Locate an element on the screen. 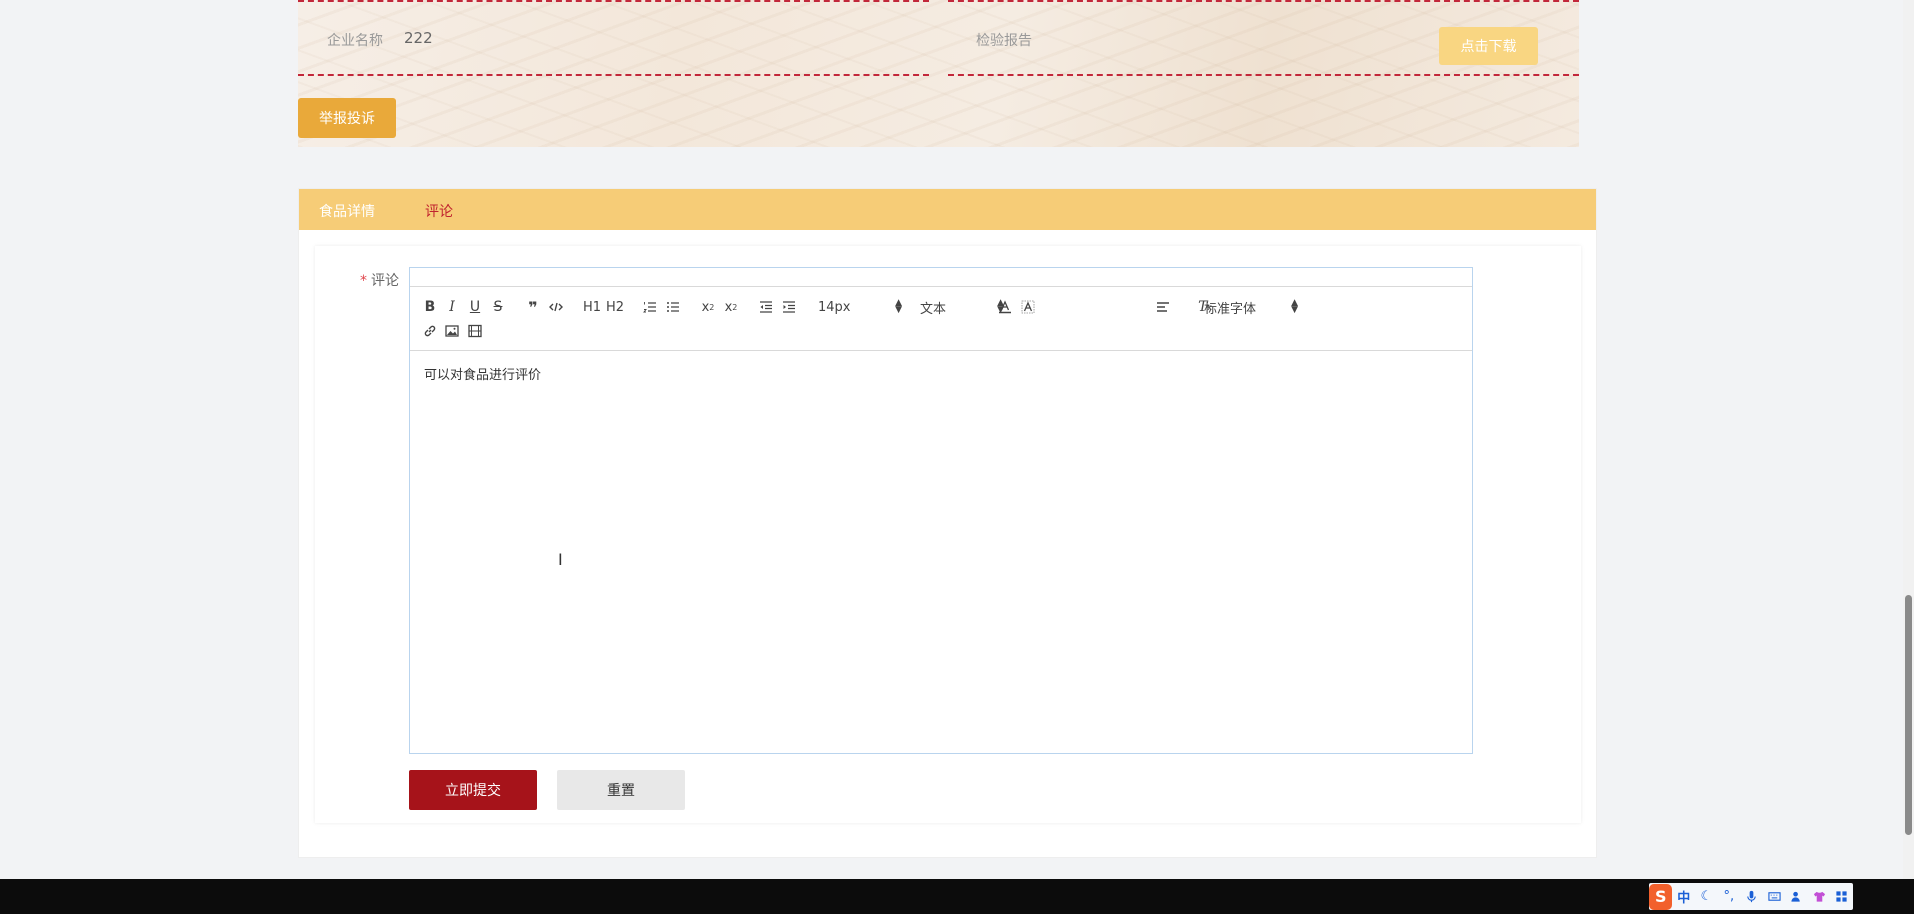 The width and height of the screenshot is (1914, 914). grid-menu-icon is located at coordinates (1841, 896).